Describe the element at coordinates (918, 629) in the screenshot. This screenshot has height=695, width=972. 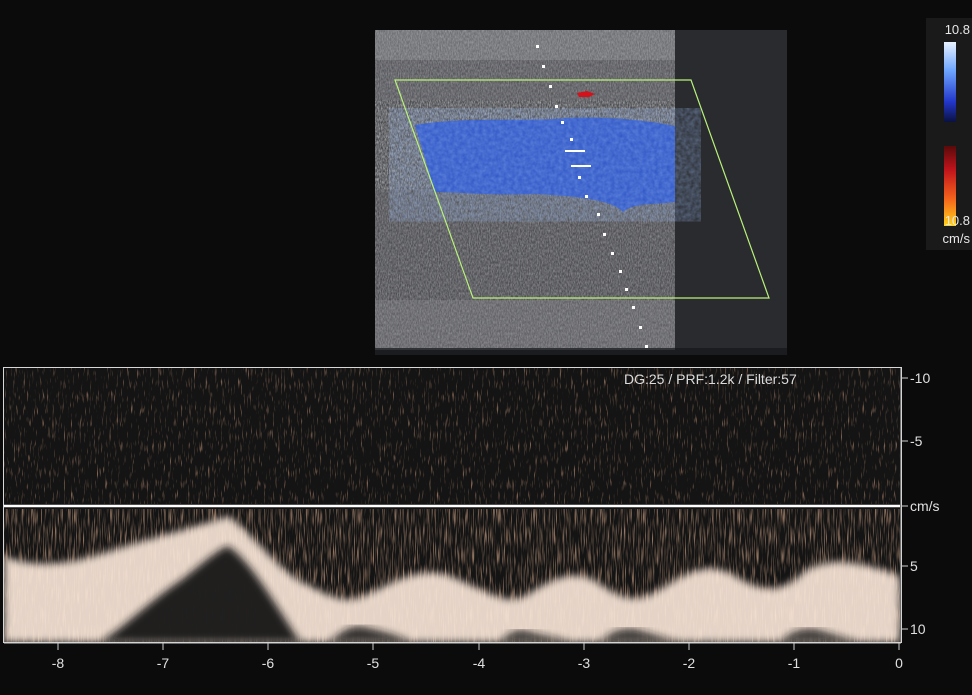
I see `velocity-tick-label: 10` at that location.